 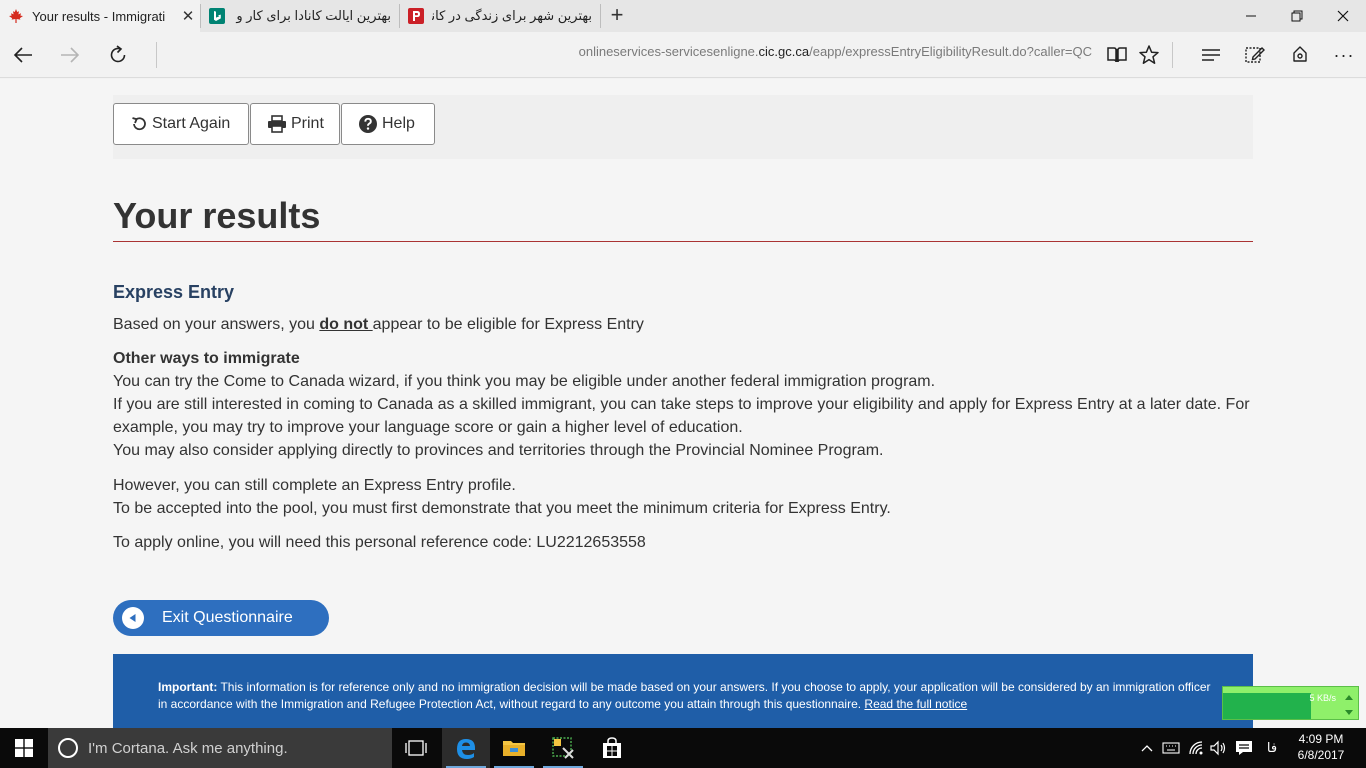 I want to click on chevron-up-icon, so click(x=1147, y=748).